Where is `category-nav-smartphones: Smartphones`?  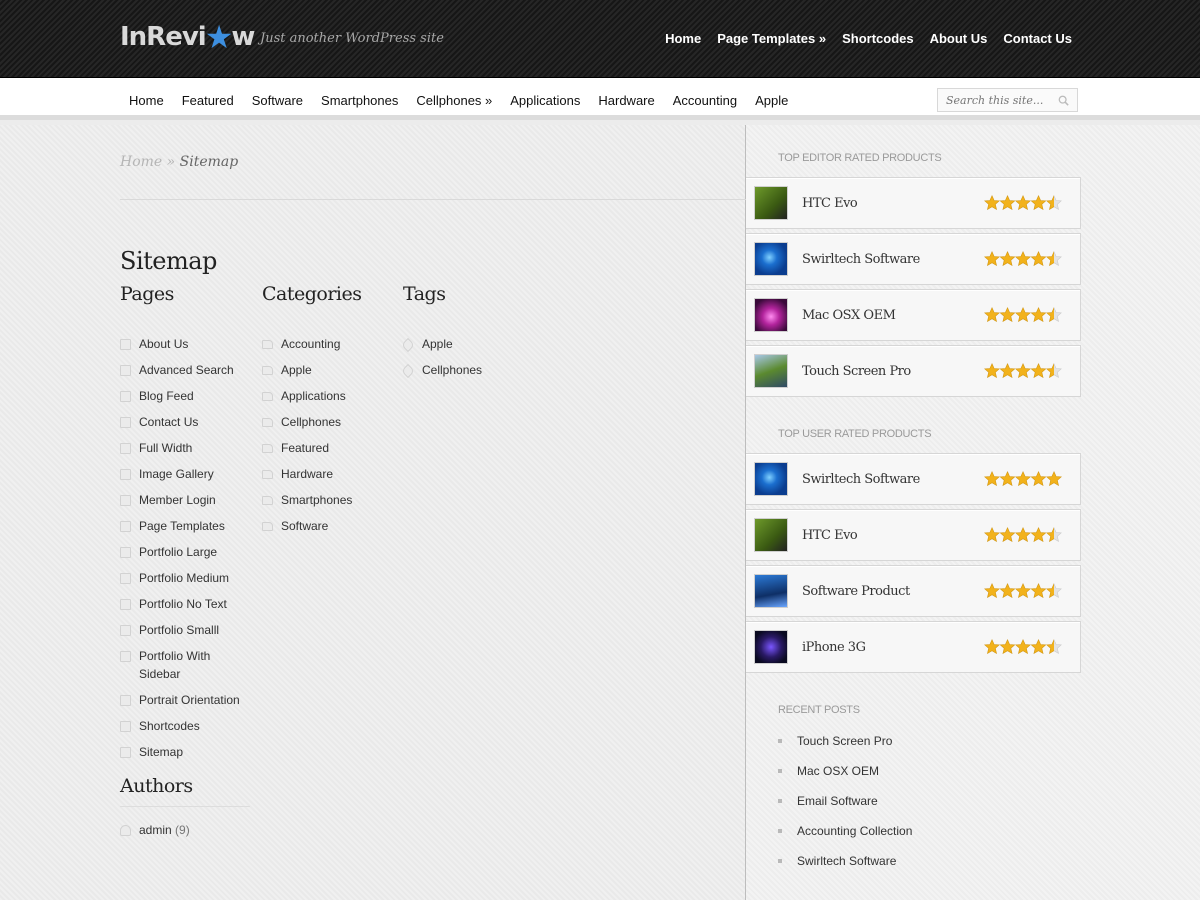 category-nav-smartphones: Smartphones is located at coordinates (359, 100).